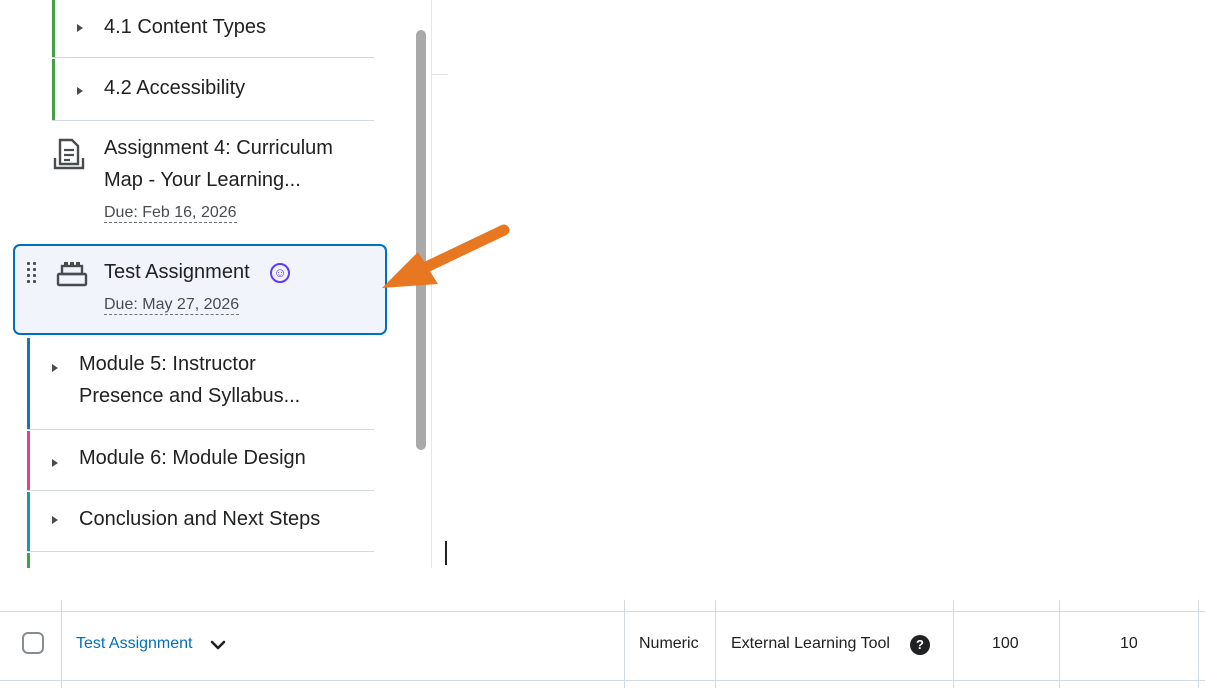 The image size is (1205, 688). Describe the element at coordinates (185, 27) in the screenshot. I see `tree-item-label: 4.1 Content Types` at that location.